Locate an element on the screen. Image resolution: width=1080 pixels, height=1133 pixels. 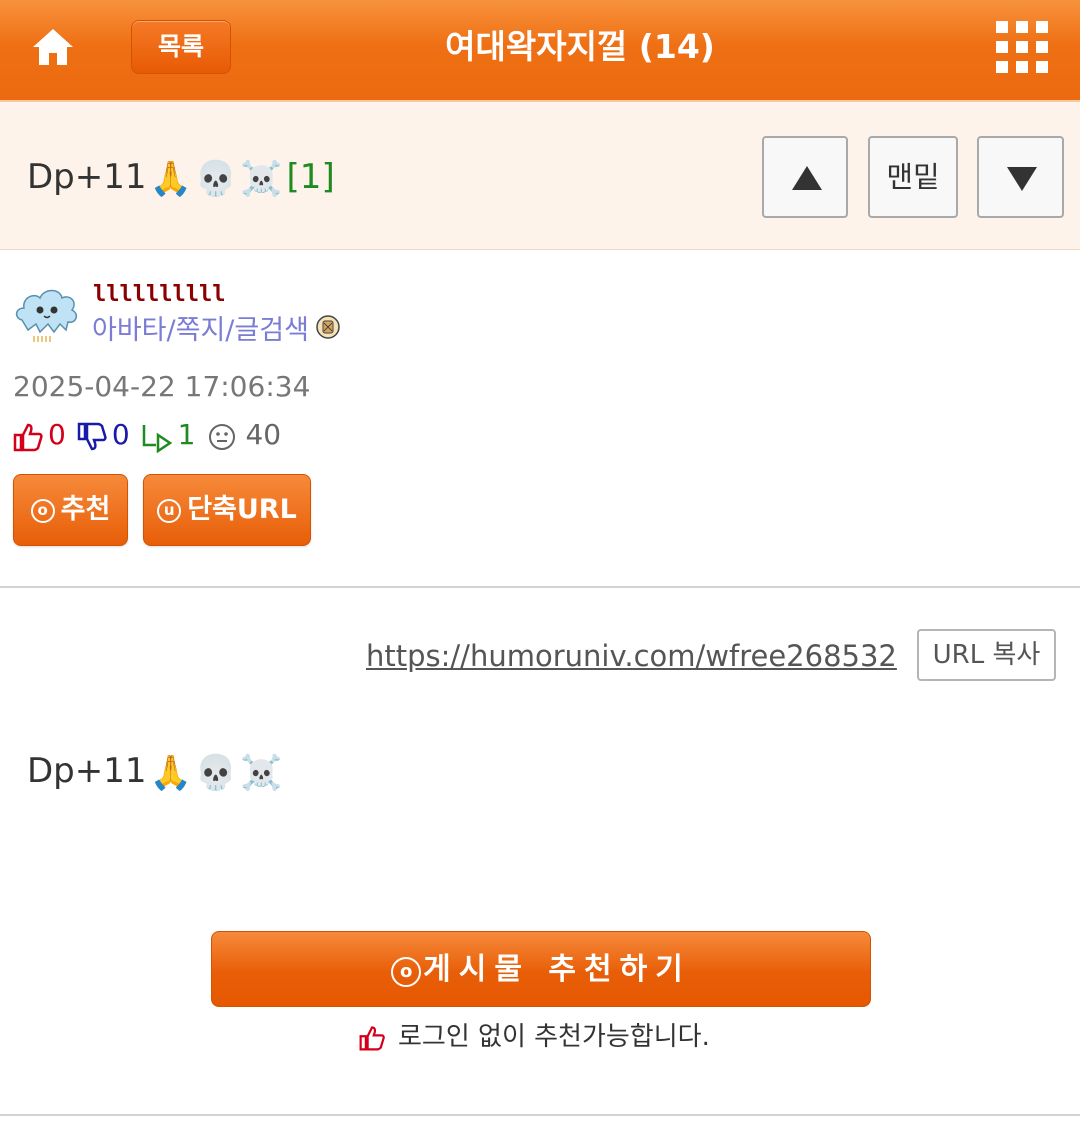
body-emoji-skull: 💀 is located at coordinates (216, 772).